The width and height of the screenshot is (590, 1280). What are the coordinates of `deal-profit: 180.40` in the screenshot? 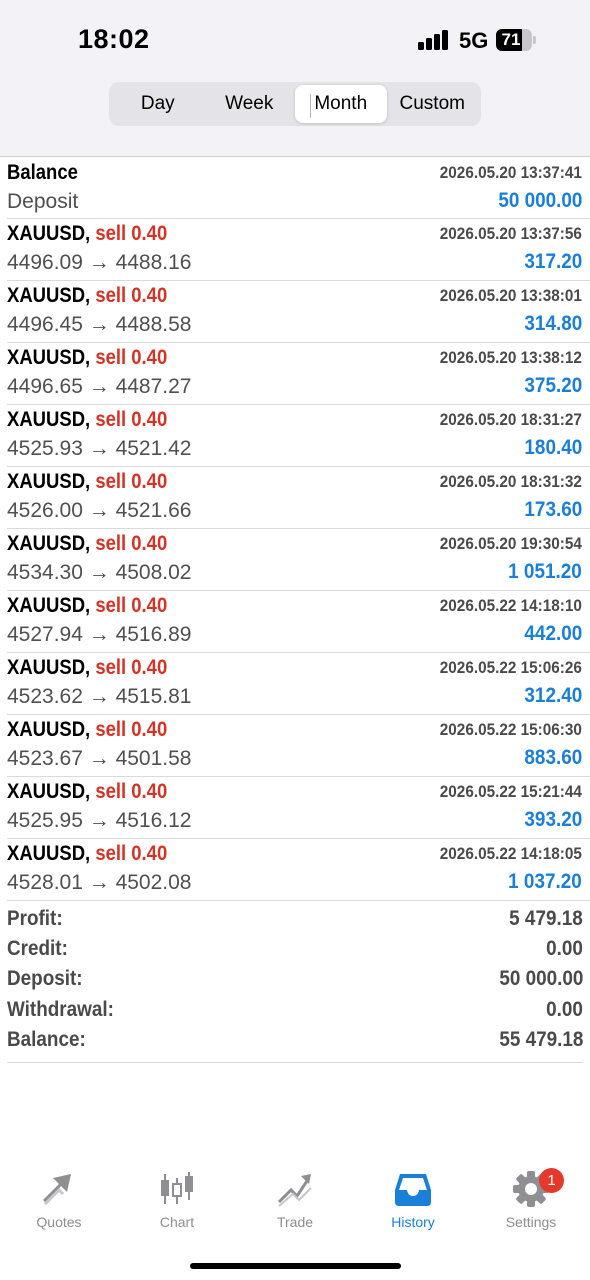 It's located at (553, 447).